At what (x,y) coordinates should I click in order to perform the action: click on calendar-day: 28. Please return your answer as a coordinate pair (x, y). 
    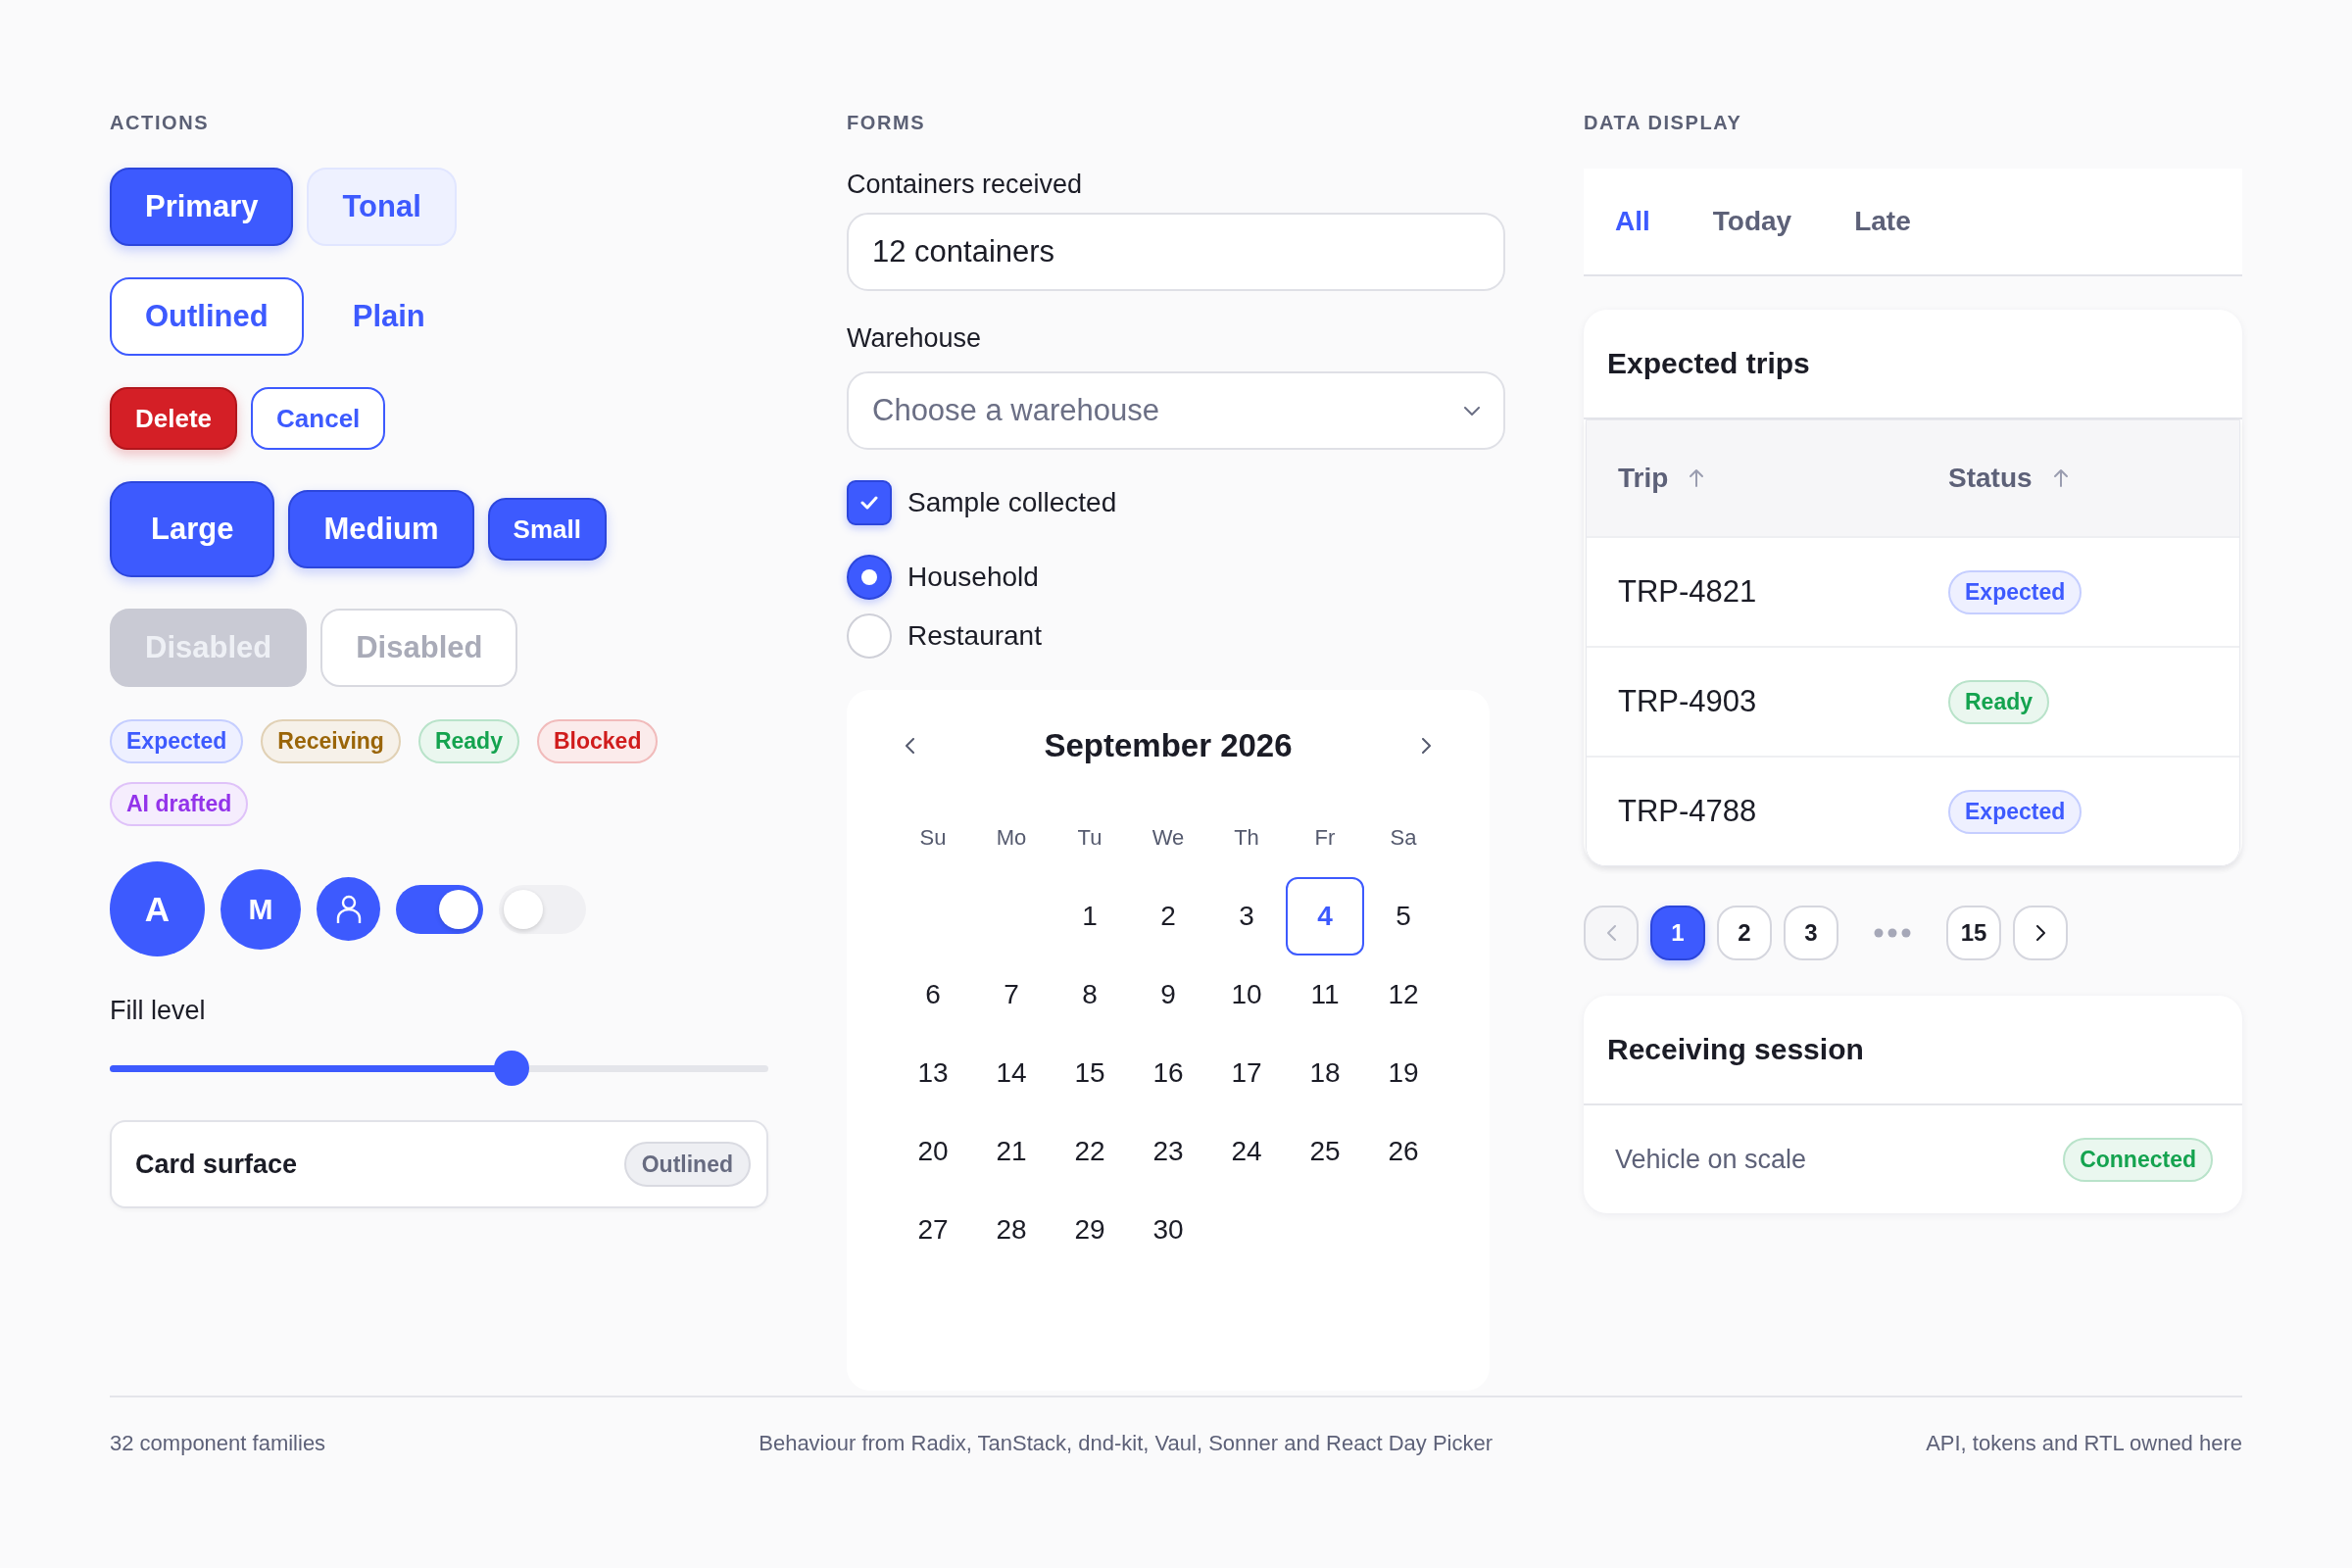
    Looking at the image, I should click on (1011, 1230).